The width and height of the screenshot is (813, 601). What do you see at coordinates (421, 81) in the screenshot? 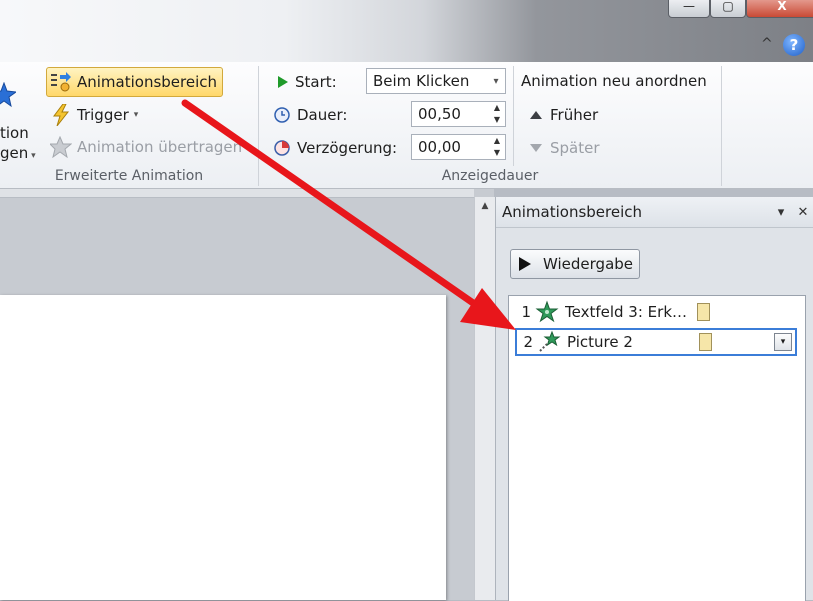
I see `start-value: Beim Klicken` at bounding box center [421, 81].